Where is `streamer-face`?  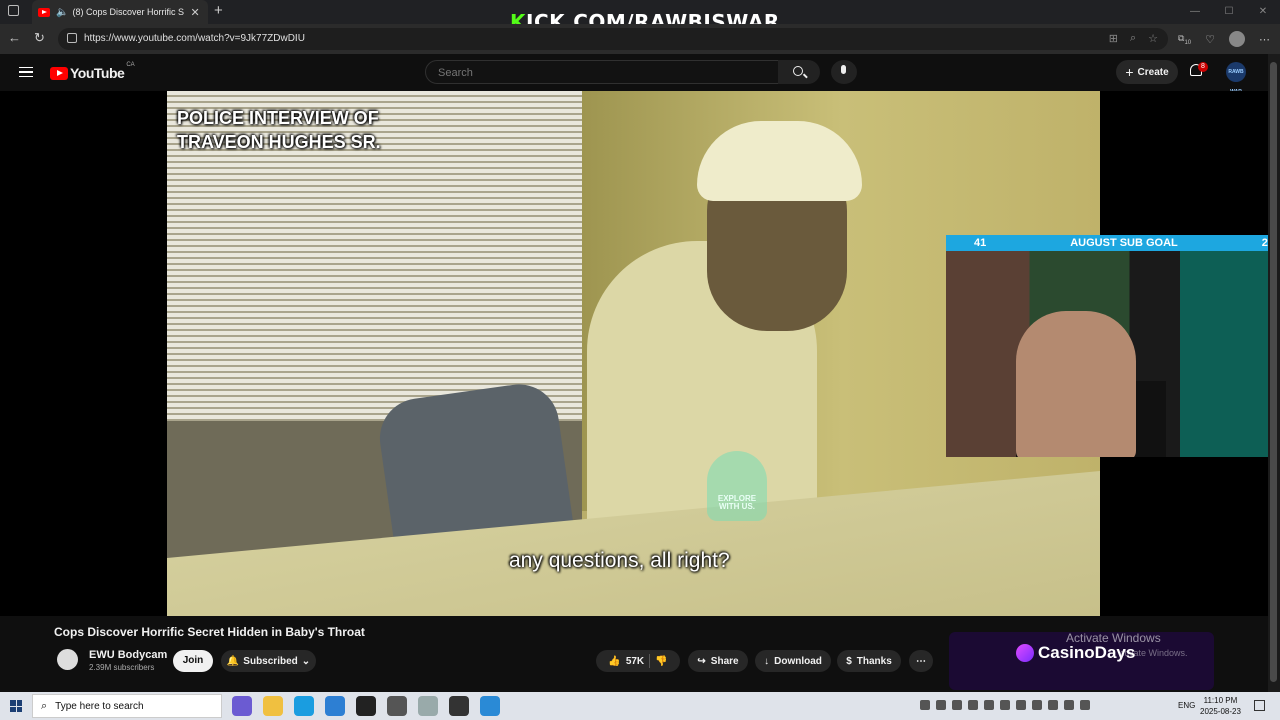 streamer-face is located at coordinates (1076, 384).